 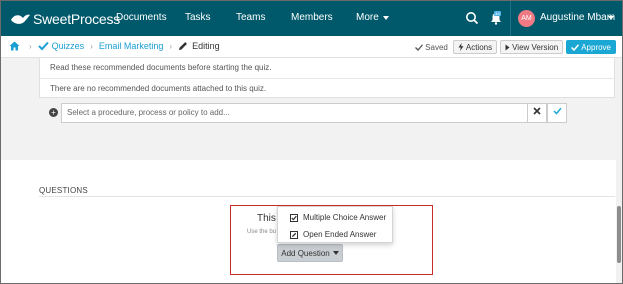 I want to click on breadcrumb: › Quizzes › Email Marketing › Editing, so click(x=114, y=46).